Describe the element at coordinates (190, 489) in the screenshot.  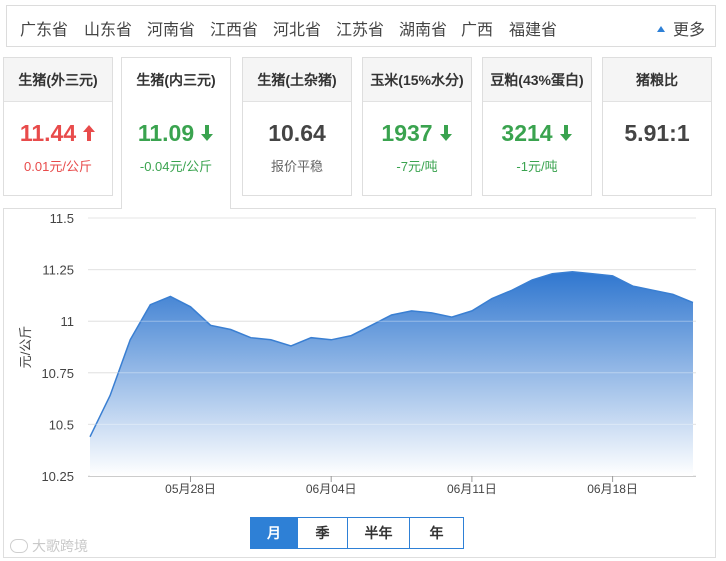
I see `x-tick-label: 05月28日` at that location.